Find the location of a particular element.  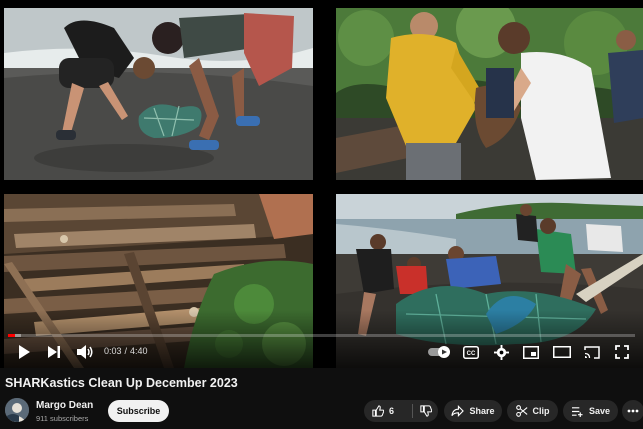

more-horizontal-icon is located at coordinates (633, 411).